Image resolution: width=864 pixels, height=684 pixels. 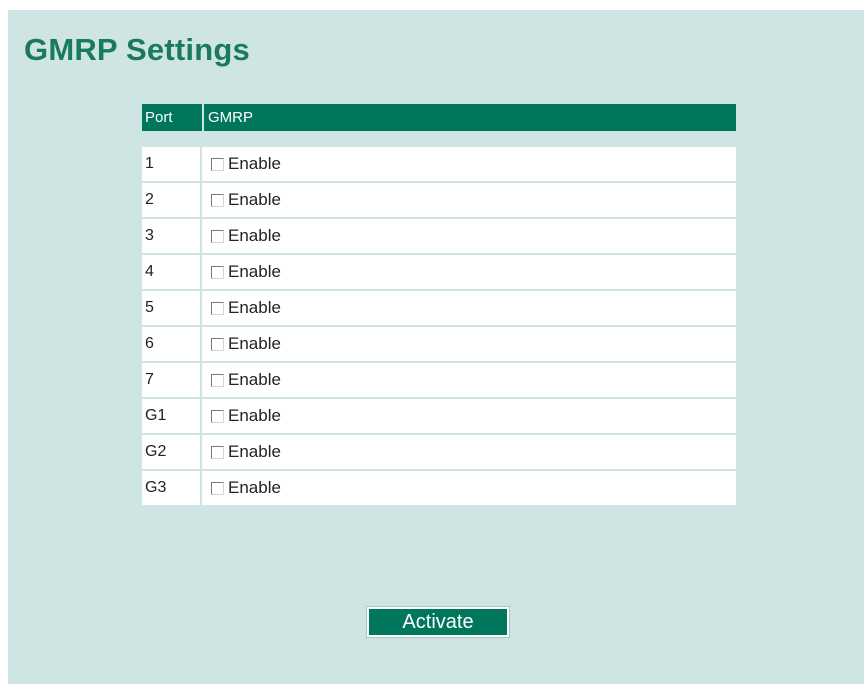 What do you see at coordinates (439, 117) in the screenshot?
I see `table-header: Port GMRP` at bounding box center [439, 117].